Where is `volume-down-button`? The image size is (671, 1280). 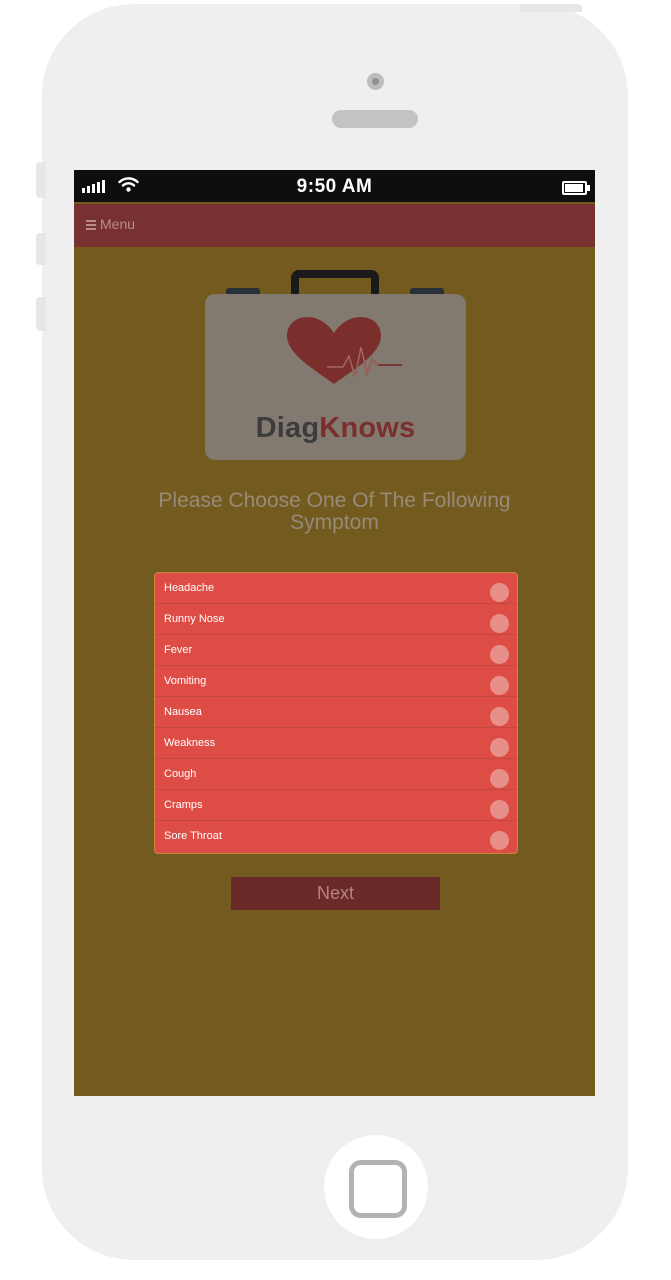
volume-down-button is located at coordinates (41, 314).